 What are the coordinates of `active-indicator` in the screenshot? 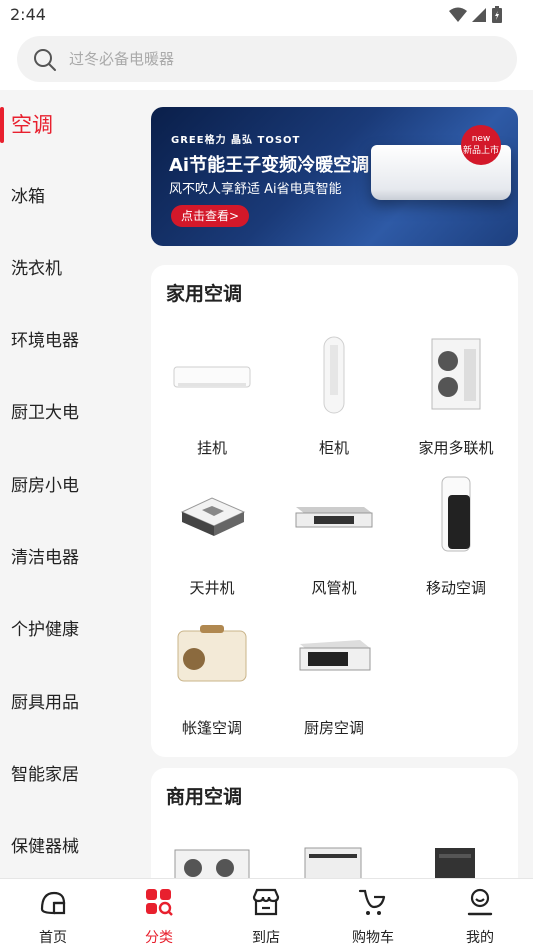 It's located at (2, 125).